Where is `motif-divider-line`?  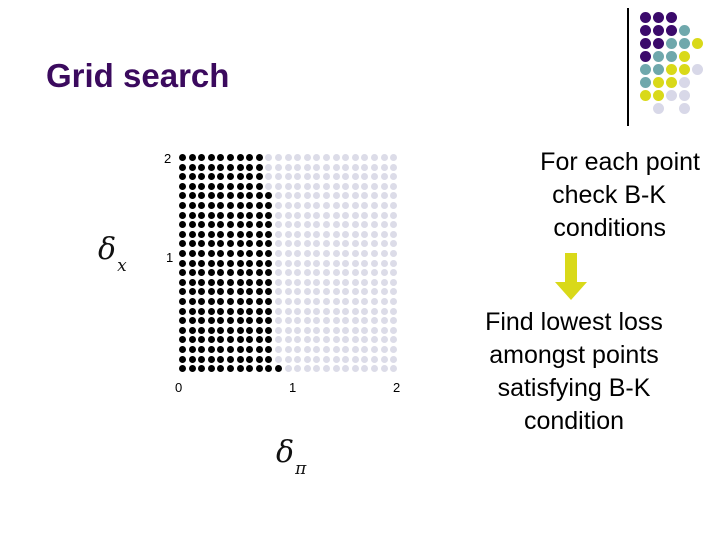 motif-divider-line is located at coordinates (628, 67).